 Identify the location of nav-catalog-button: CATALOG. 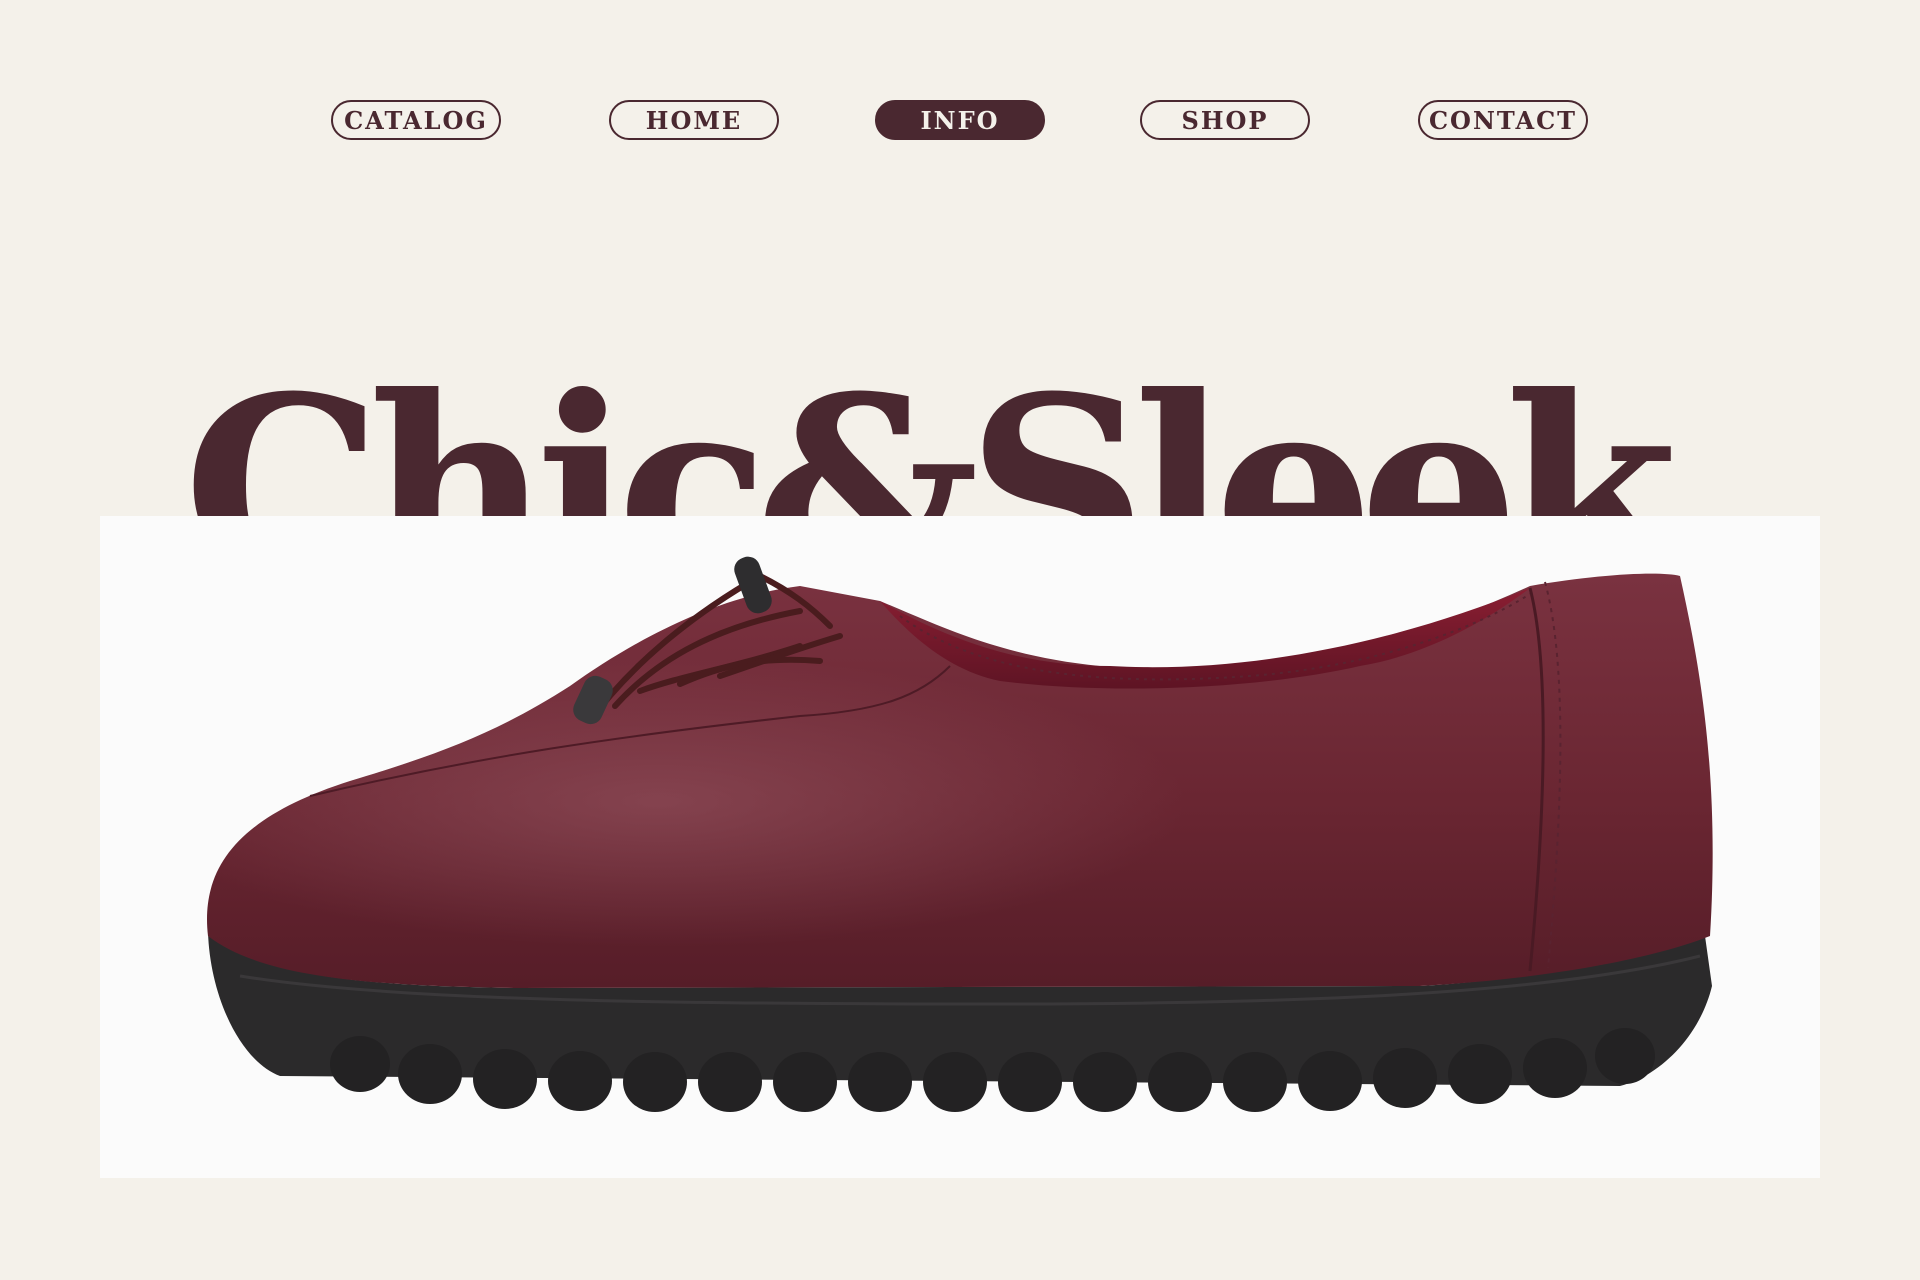
(416, 120).